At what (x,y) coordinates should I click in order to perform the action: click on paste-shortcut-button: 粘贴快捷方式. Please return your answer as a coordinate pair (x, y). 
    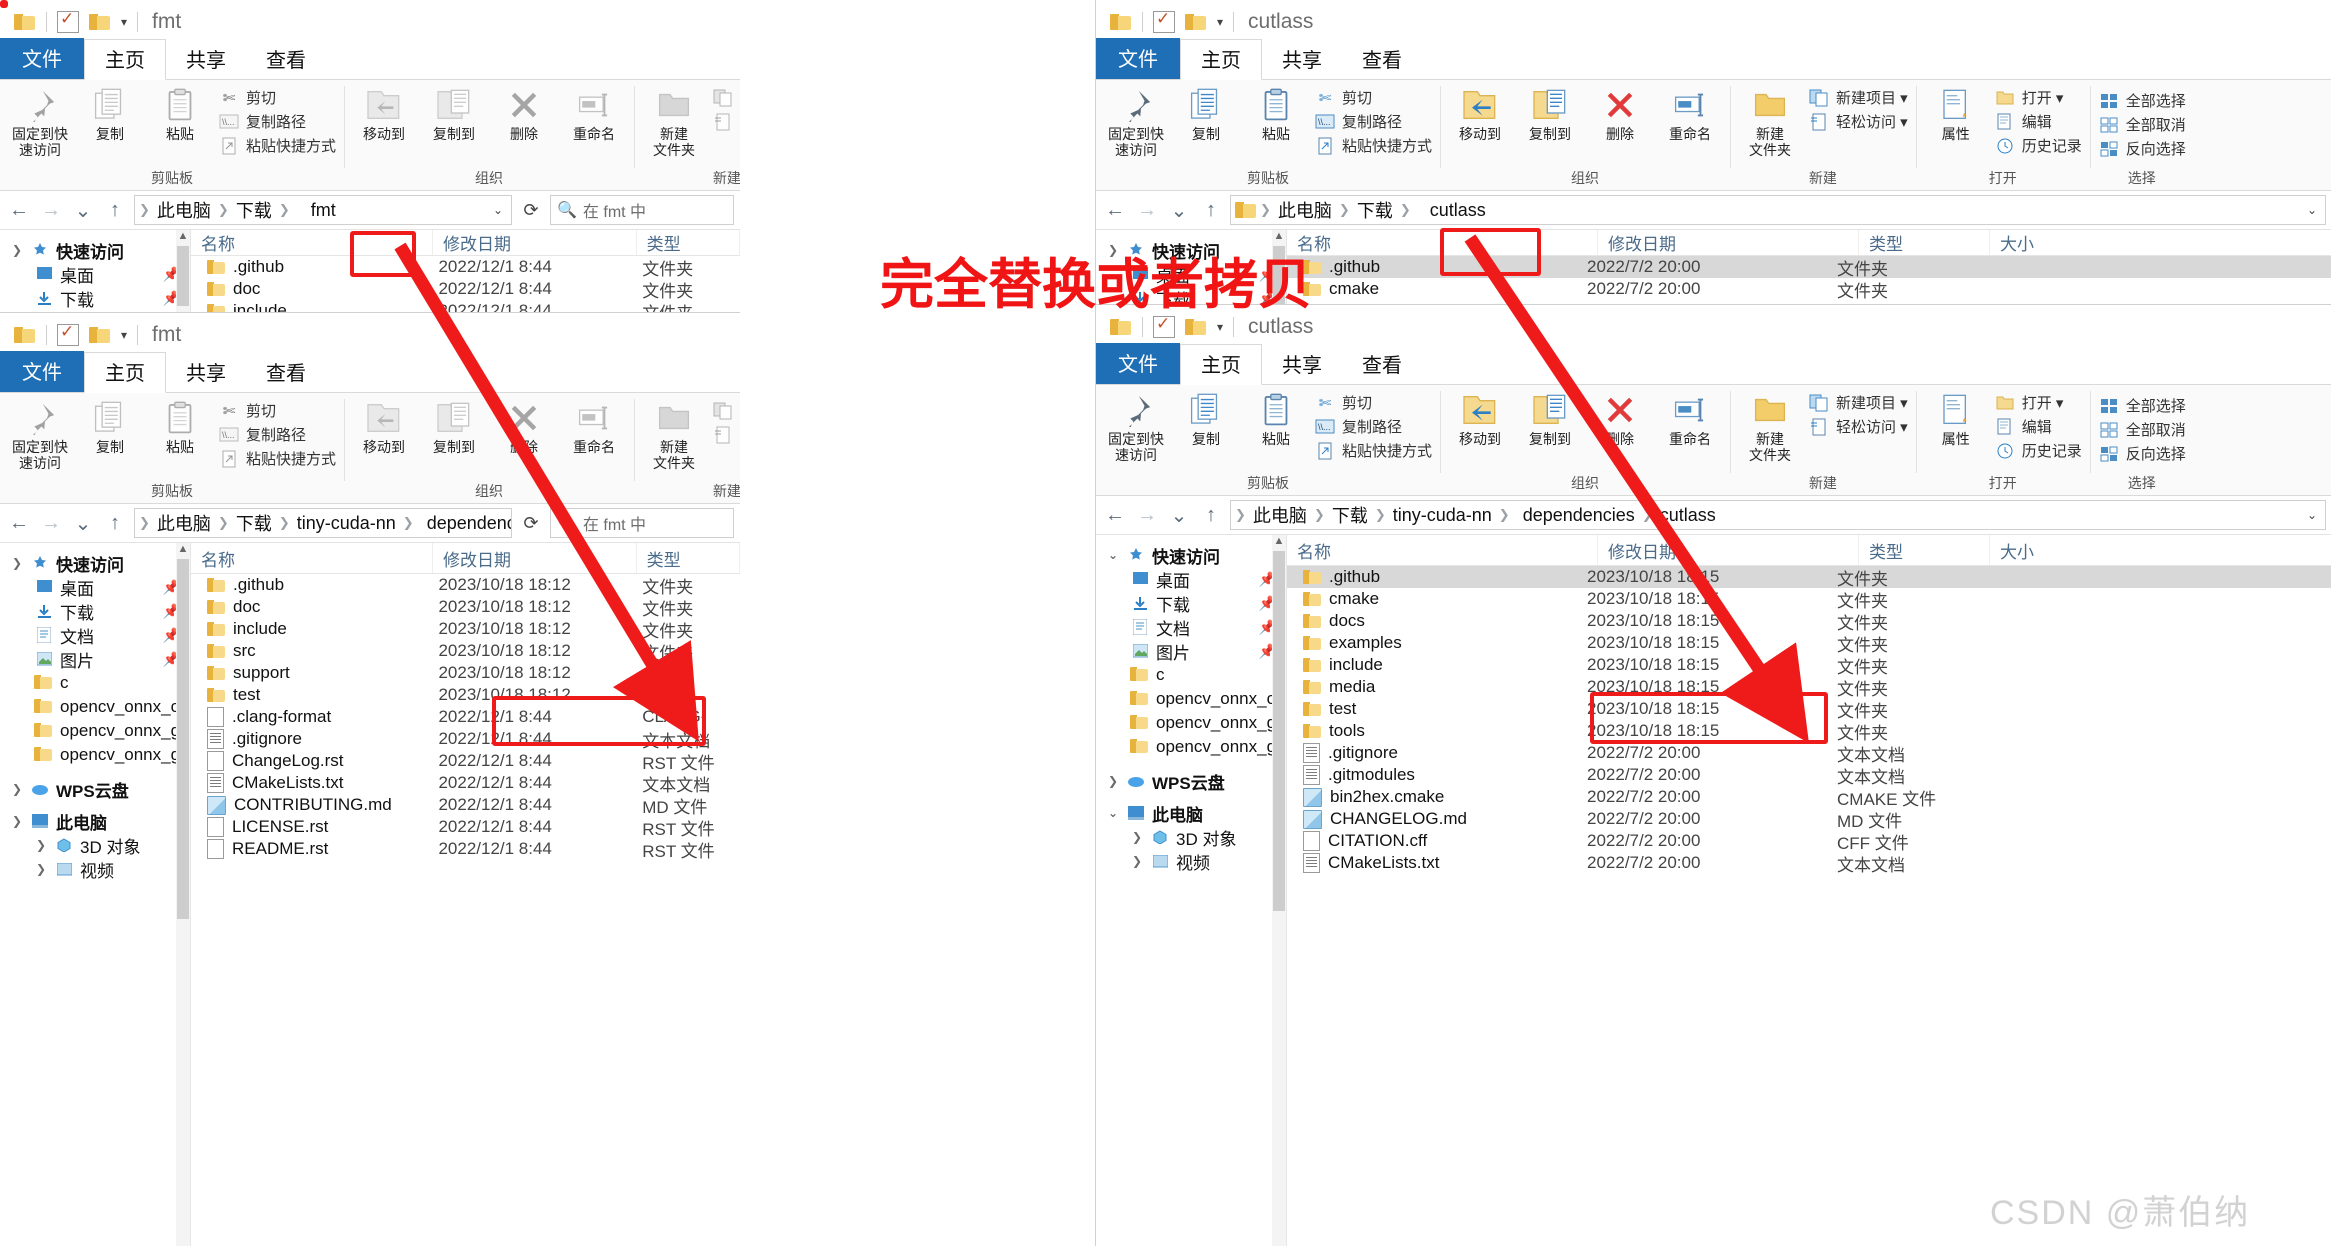
    Looking at the image, I should click on (1373, 450).